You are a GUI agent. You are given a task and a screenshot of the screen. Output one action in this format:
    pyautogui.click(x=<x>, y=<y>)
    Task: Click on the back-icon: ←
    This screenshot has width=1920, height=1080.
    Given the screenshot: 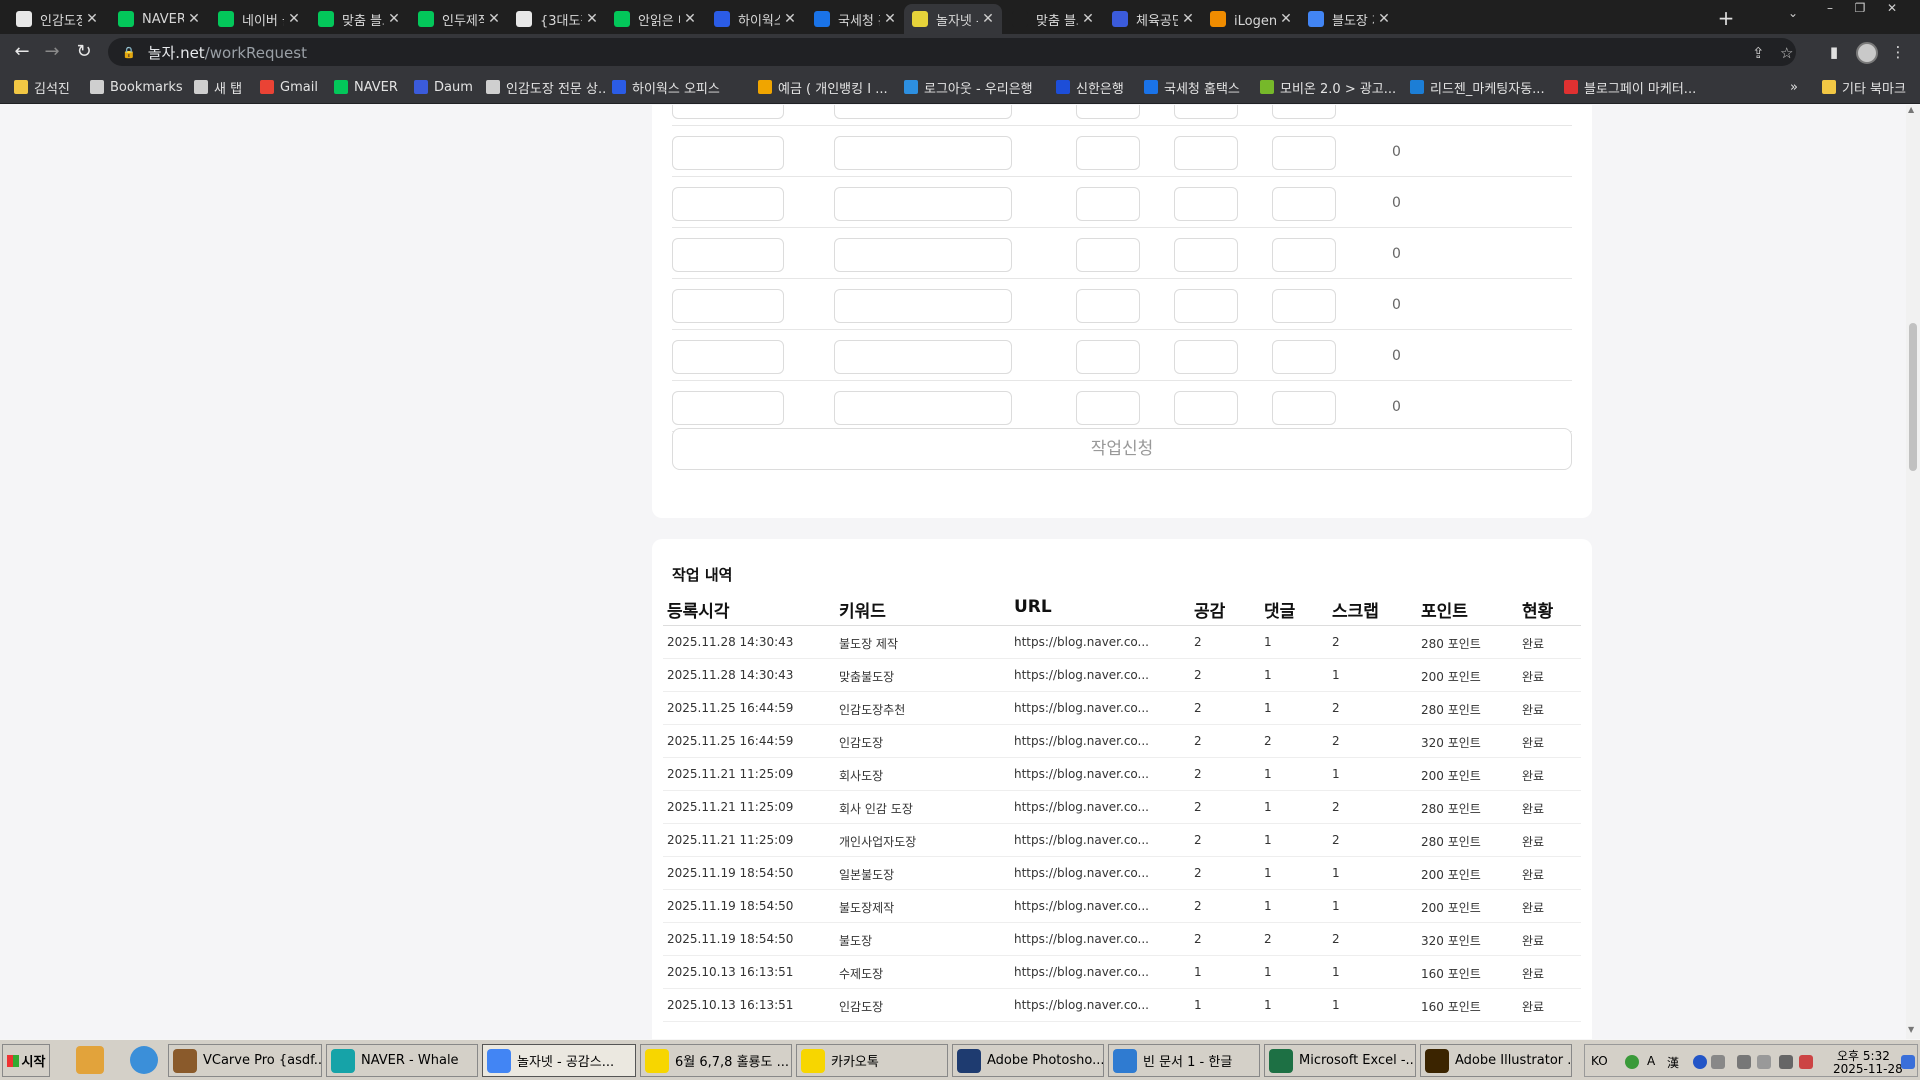 What is the action you would take?
    pyautogui.click(x=22, y=52)
    